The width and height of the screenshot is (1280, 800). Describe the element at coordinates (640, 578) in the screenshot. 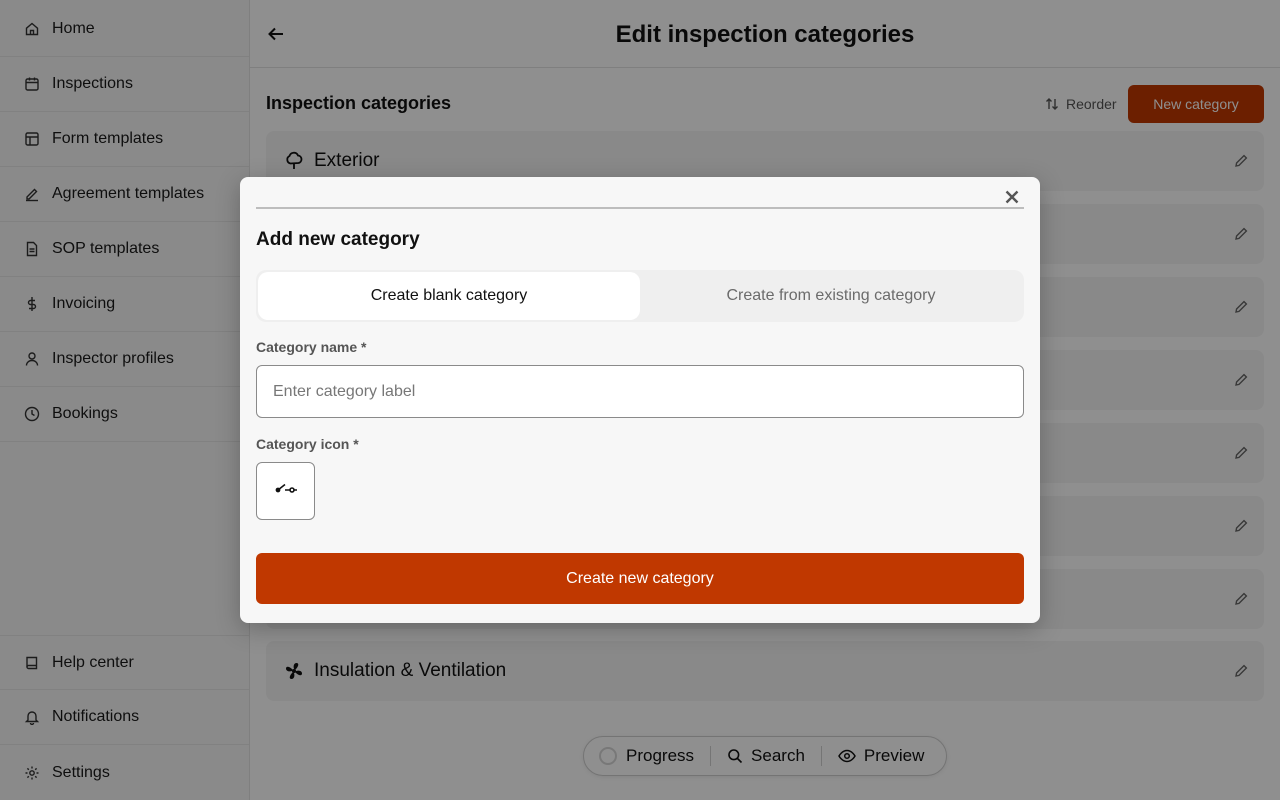

I see `create-new-category-button: Create new category` at that location.